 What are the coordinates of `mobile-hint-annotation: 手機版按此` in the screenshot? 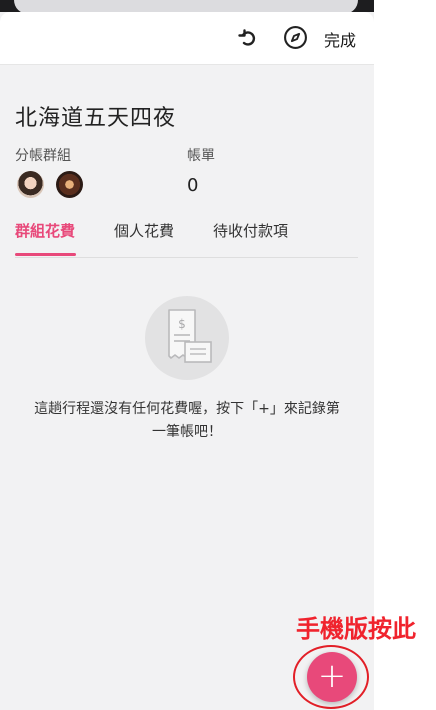 It's located at (356, 629).